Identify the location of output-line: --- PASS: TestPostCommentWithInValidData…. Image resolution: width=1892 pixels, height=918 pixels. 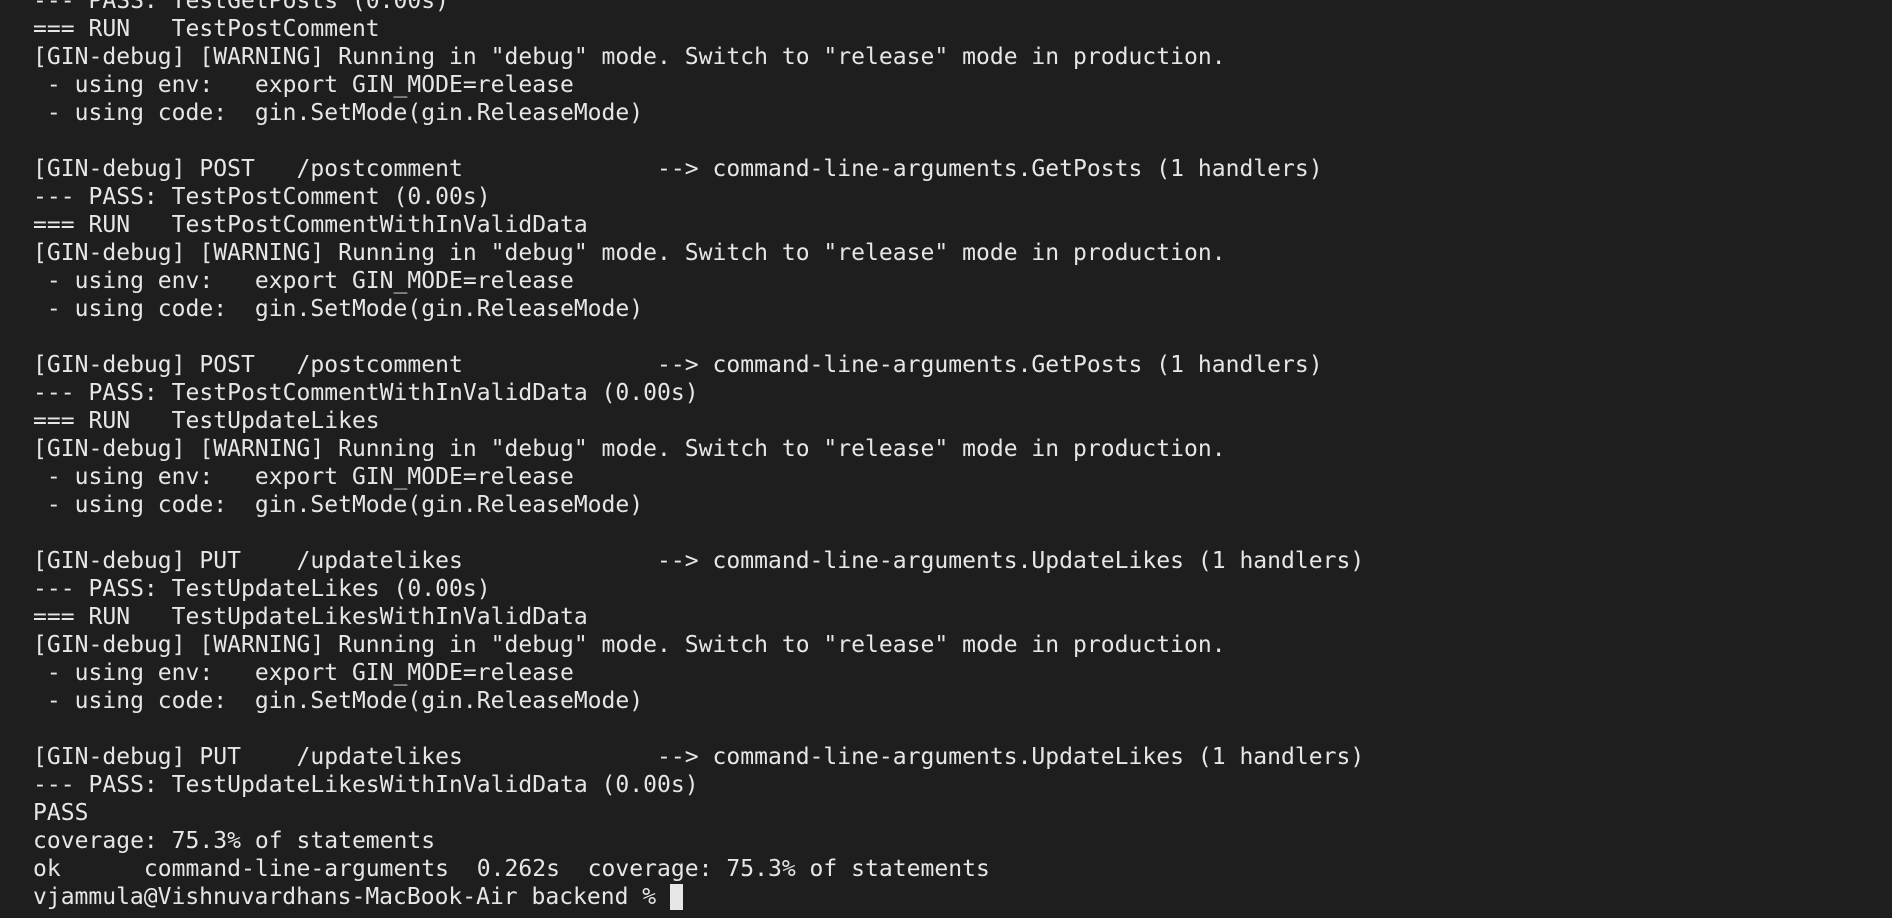
(366, 393).